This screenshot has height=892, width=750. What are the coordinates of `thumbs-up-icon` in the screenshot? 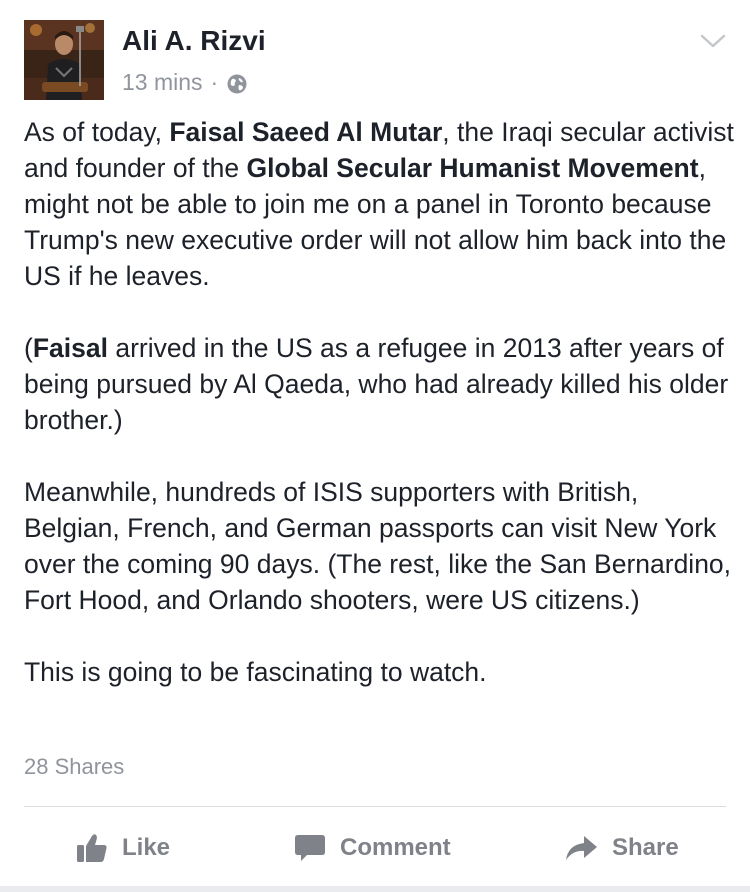 It's located at (92, 848).